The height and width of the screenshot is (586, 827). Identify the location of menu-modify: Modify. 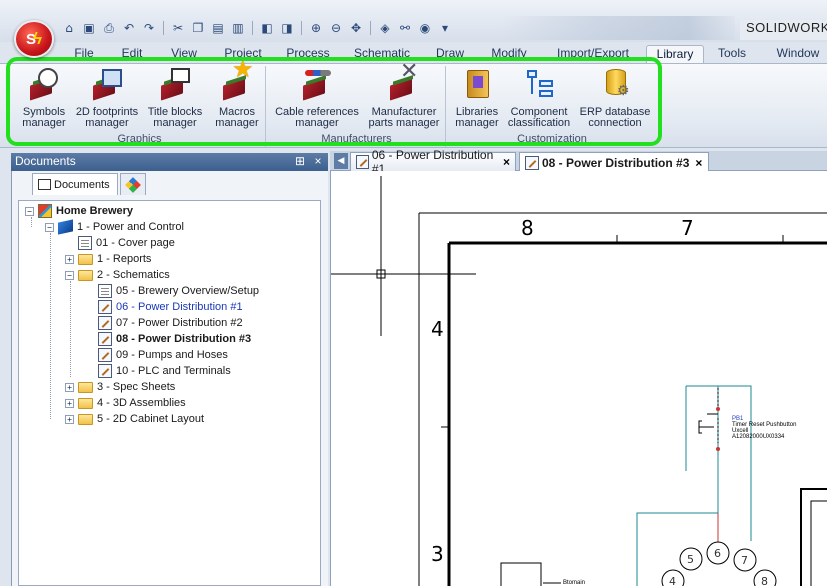
(509, 54).